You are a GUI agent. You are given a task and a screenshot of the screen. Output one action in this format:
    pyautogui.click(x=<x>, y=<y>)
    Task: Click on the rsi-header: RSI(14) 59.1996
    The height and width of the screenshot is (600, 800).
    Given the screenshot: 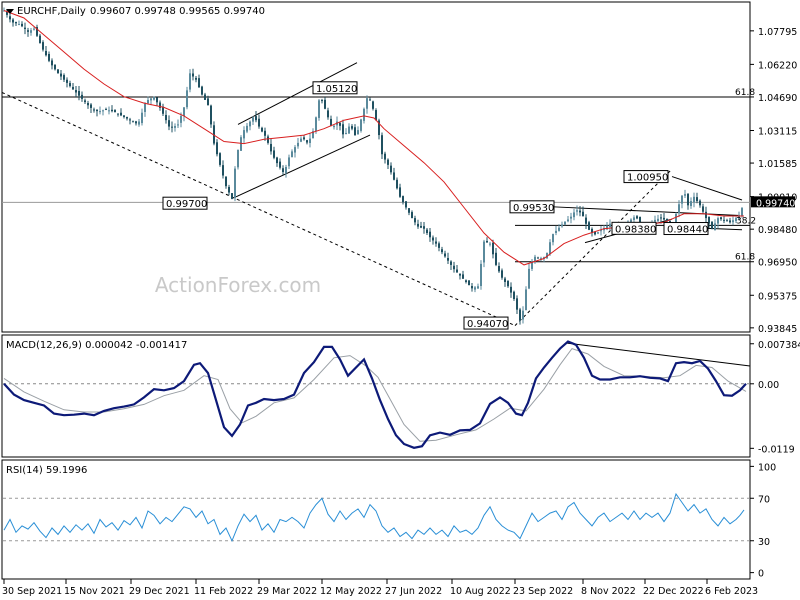 What is the action you would take?
    pyautogui.click(x=46, y=470)
    